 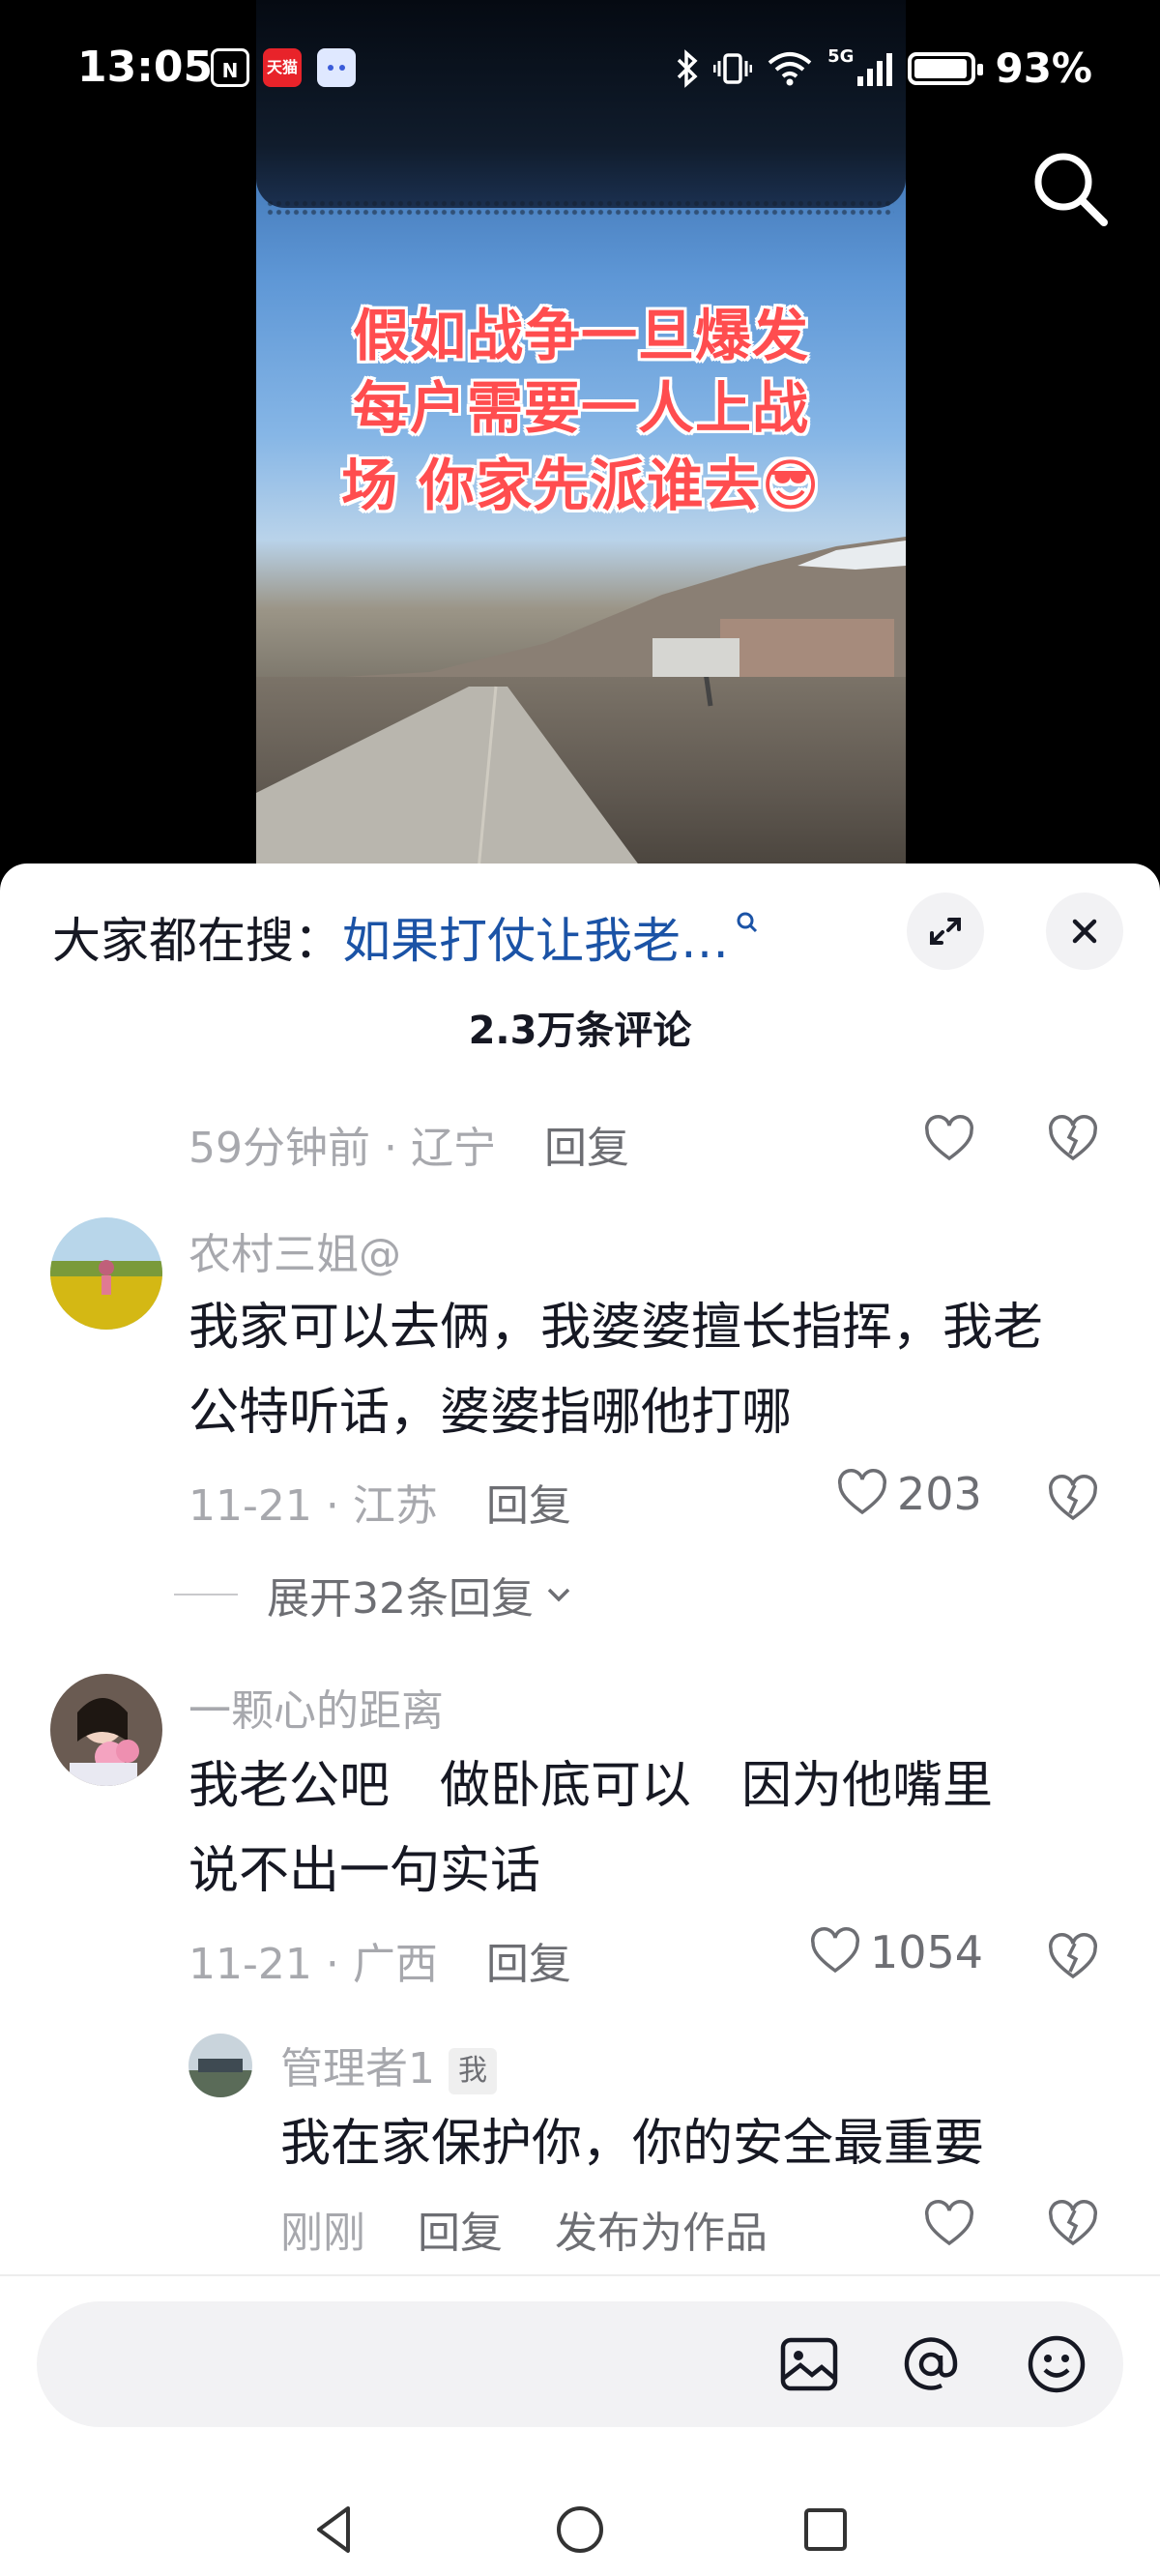 I want to click on expand-icon, so click(x=945, y=931).